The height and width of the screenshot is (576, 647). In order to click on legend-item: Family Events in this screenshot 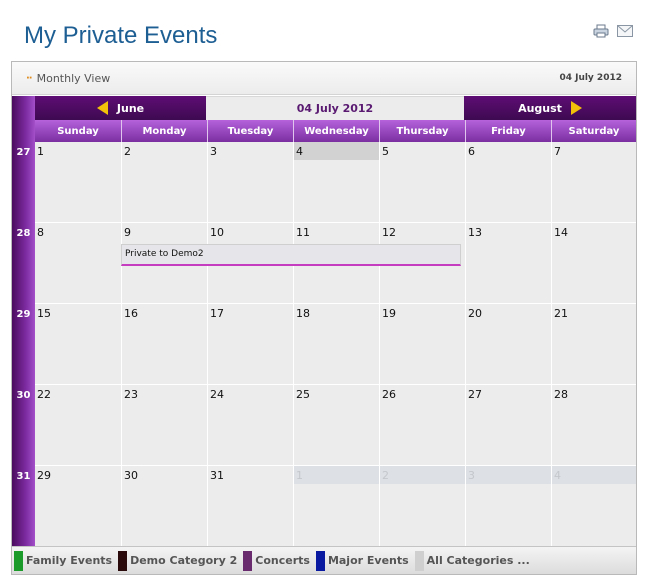, I will do `click(63, 560)`.